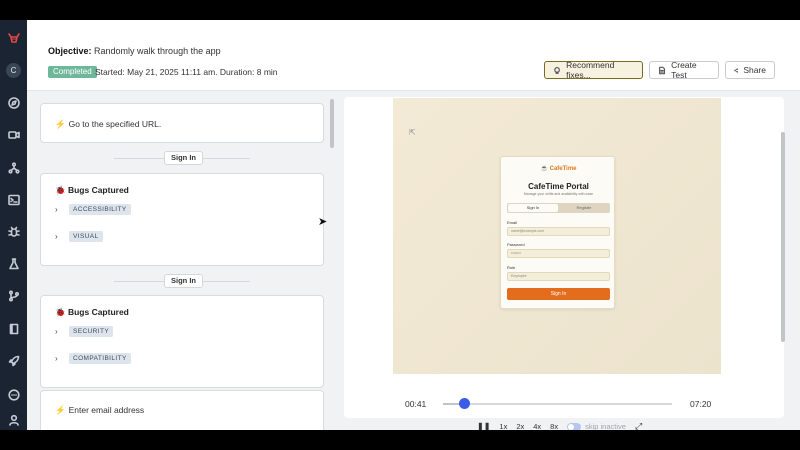 The width and height of the screenshot is (800, 450). Describe the element at coordinates (516, 244) in the screenshot. I see `replay-password-label: Password` at that location.